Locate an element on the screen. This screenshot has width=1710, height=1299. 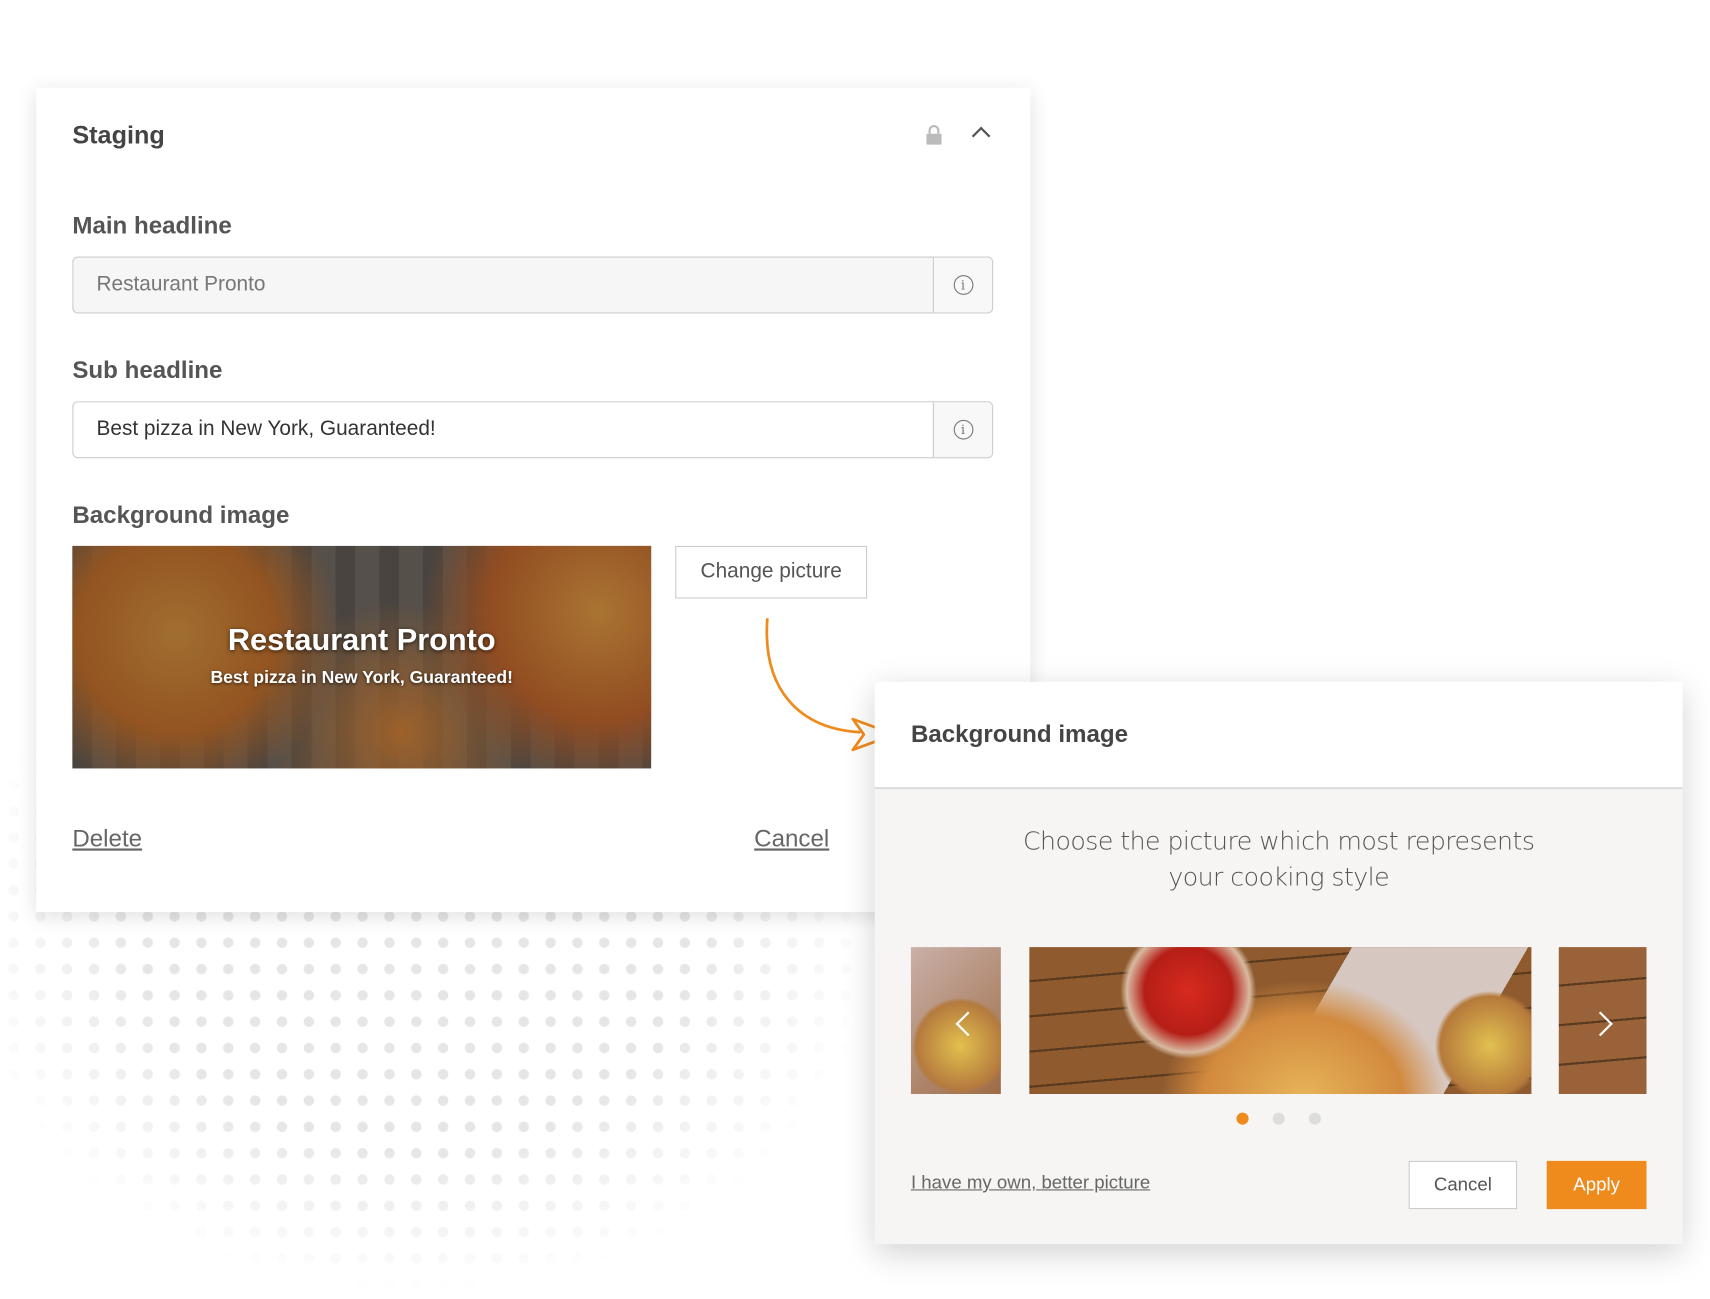
background-image-label: Background image is located at coordinates (181, 514).